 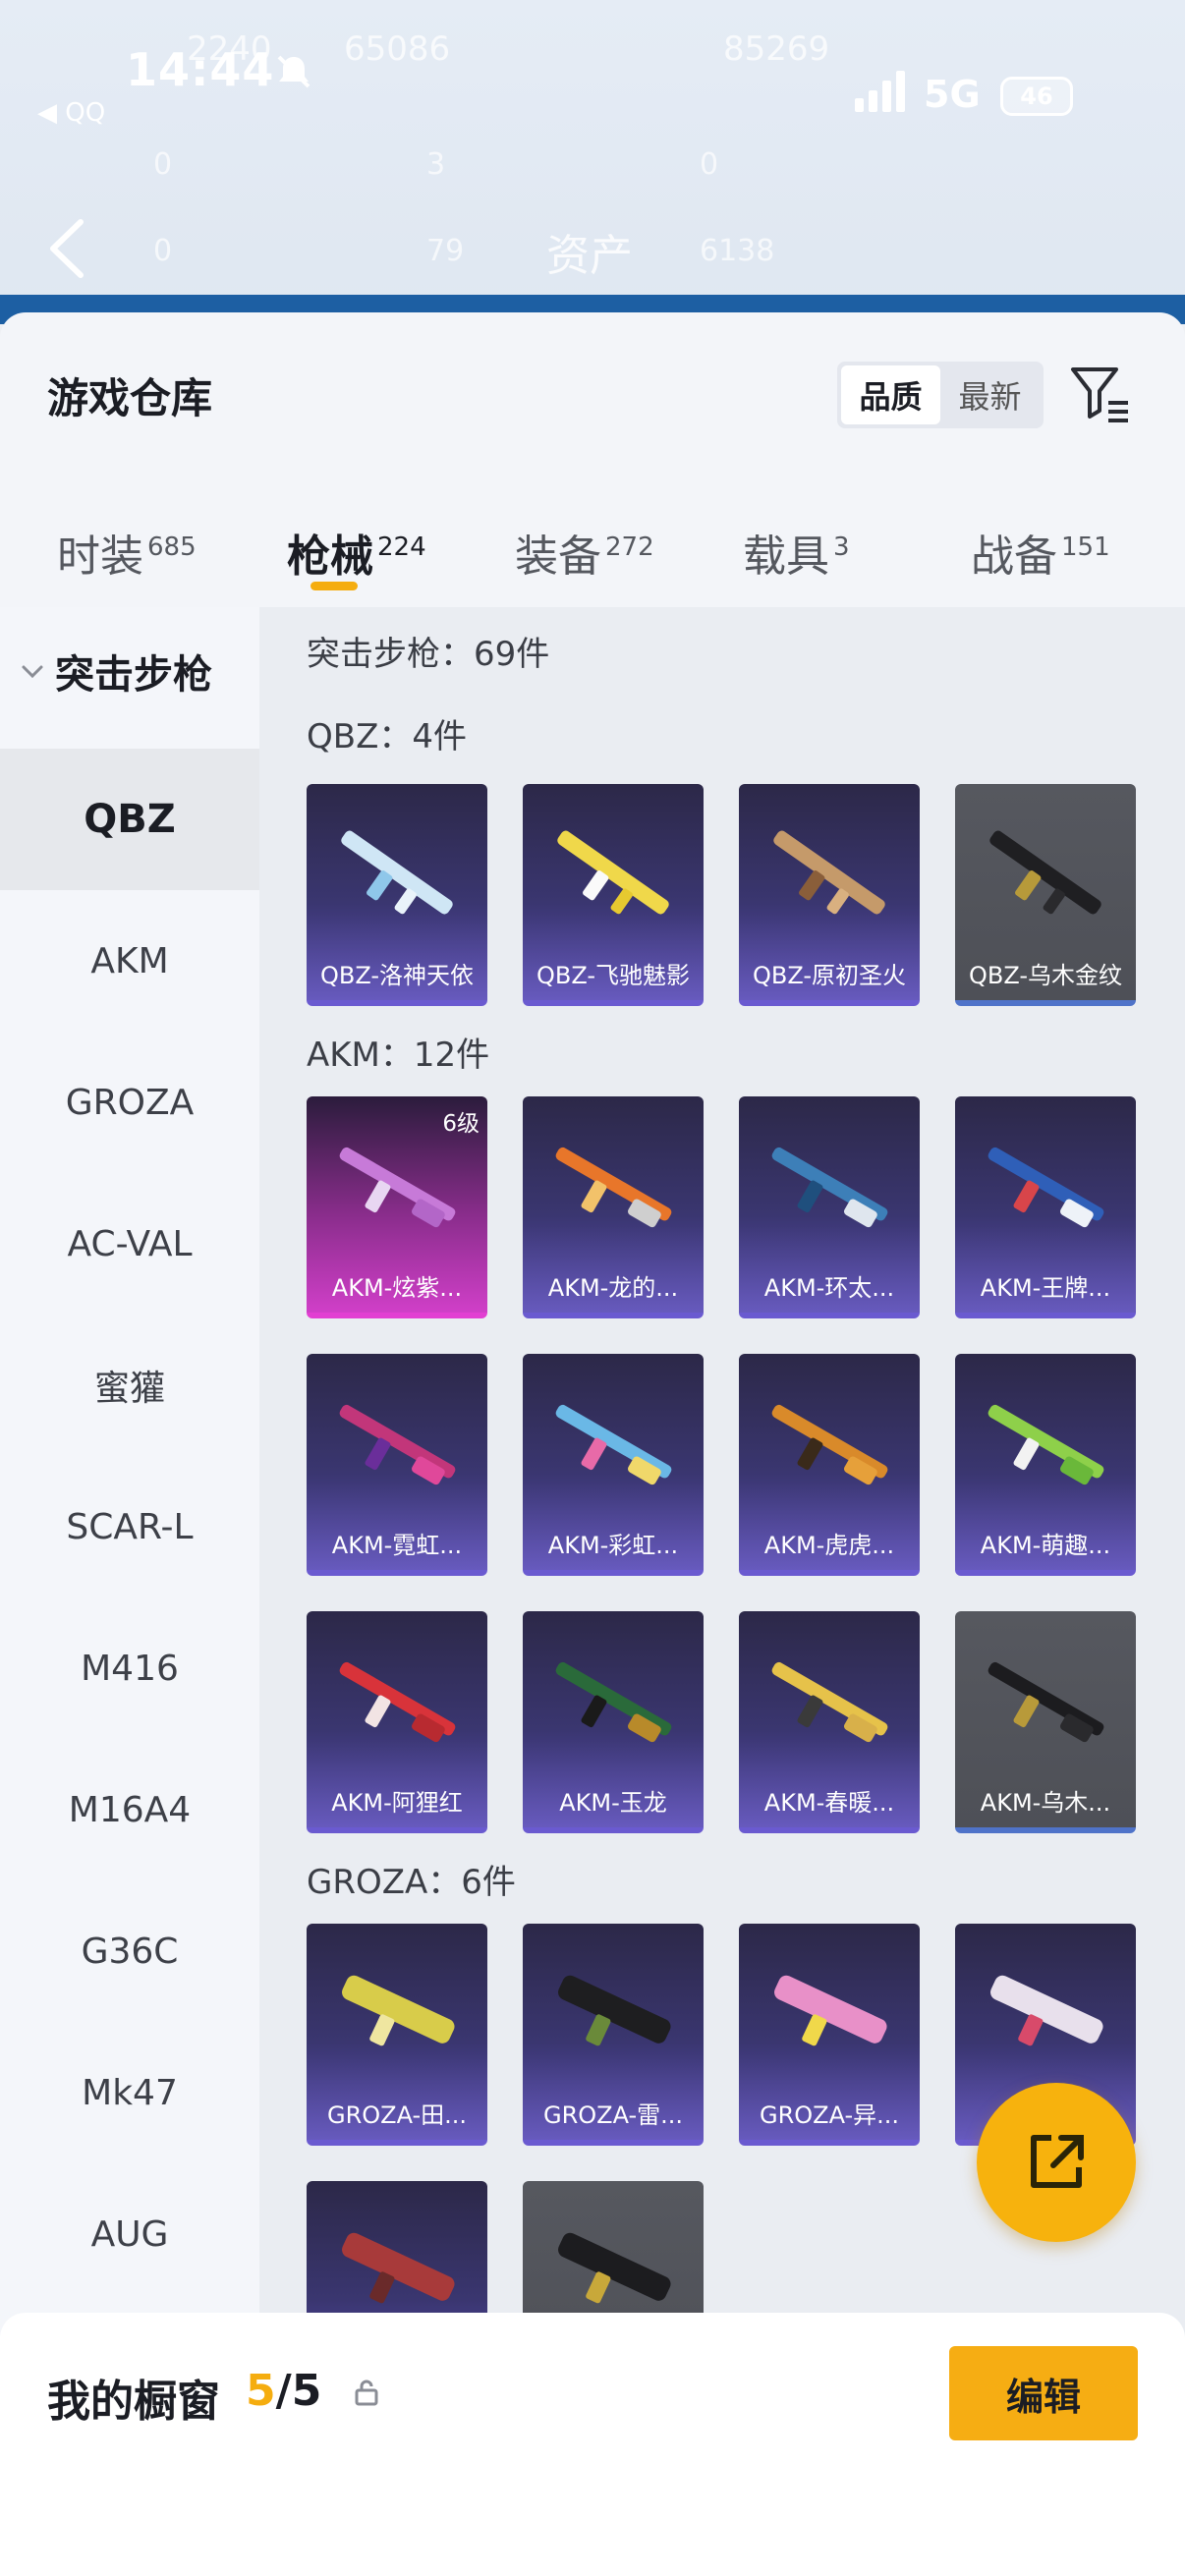 What do you see at coordinates (880, 91) in the screenshot?
I see `signal-icon` at bounding box center [880, 91].